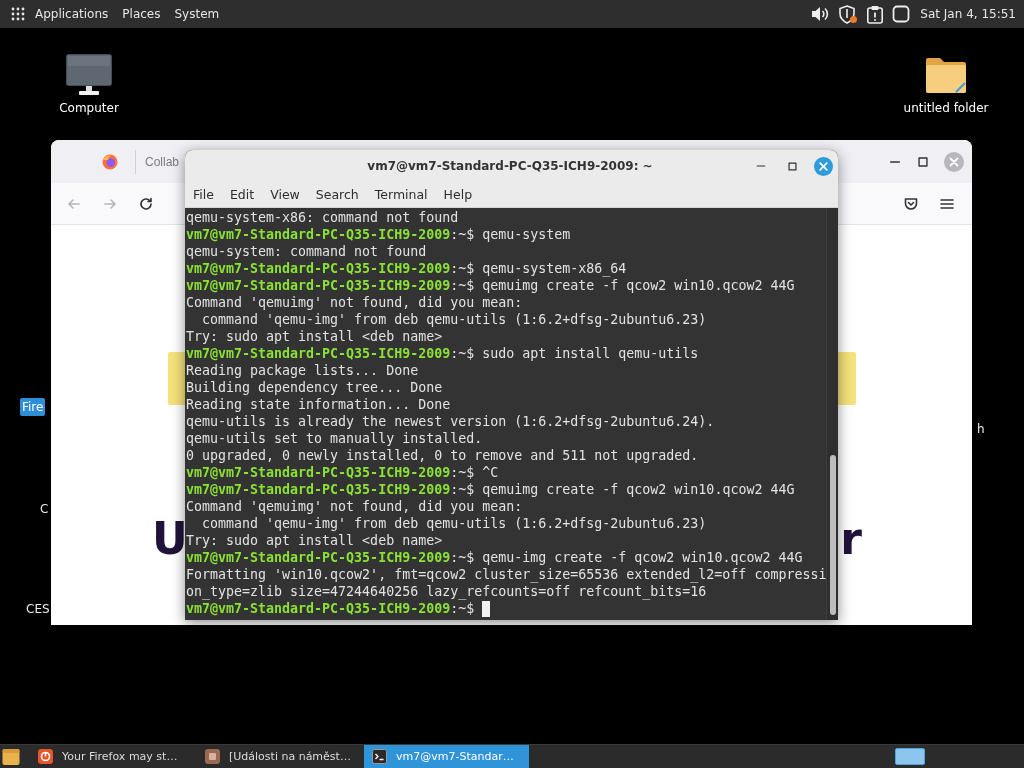 Image resolution: width=1024 pixels, height=768 pixels. Describe the element at coordinates (302, 370) in the screenshot. I see `terminal-line: Reading package lists... Done` at that location.